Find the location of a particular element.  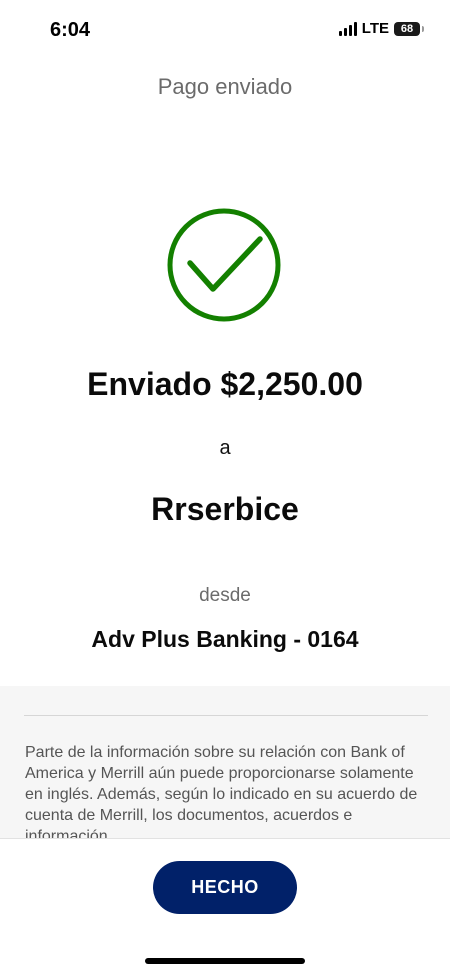

source-account: Adv Plus Banking - 0164 is located at coordinates (225, 639).